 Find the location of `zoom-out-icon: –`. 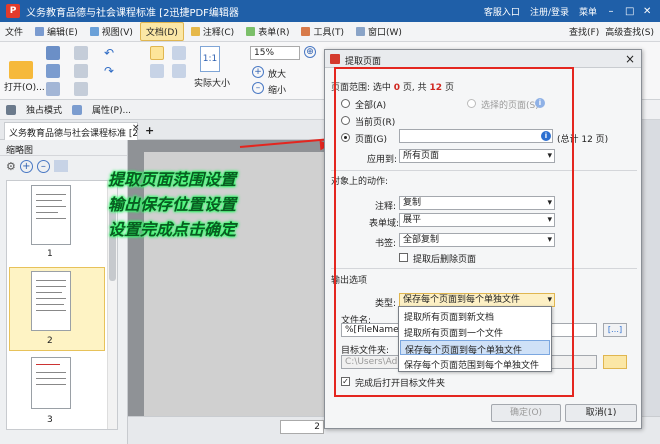

zoom-out-icon: – is located at coordinates (258, 88).